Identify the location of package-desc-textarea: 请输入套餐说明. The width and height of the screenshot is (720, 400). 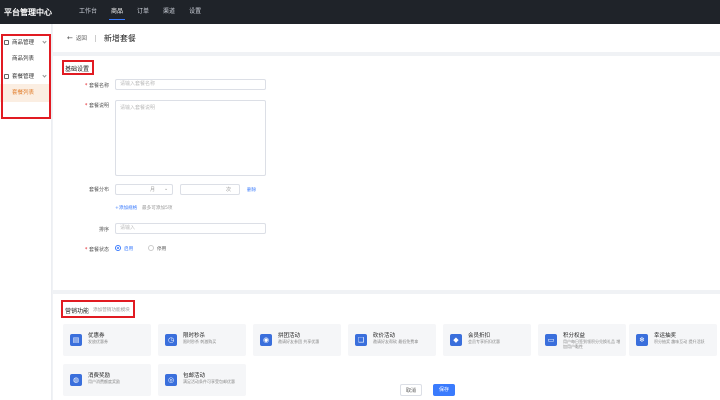
(190, 138).